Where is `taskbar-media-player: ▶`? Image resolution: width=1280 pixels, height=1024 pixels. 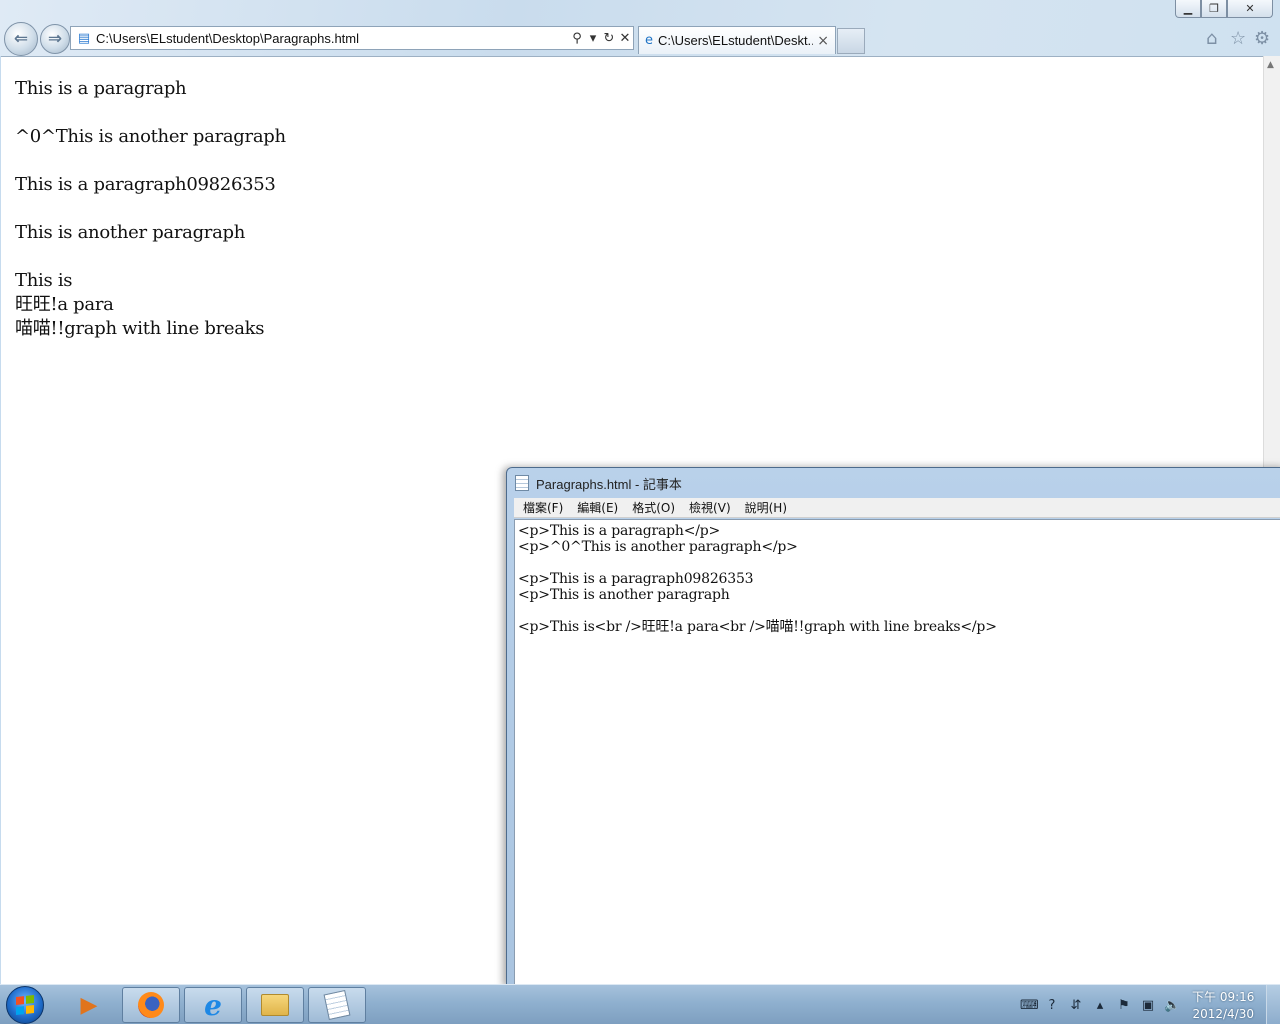
taskbar-media-player: ▶ is located at coordinates (89, 1005).